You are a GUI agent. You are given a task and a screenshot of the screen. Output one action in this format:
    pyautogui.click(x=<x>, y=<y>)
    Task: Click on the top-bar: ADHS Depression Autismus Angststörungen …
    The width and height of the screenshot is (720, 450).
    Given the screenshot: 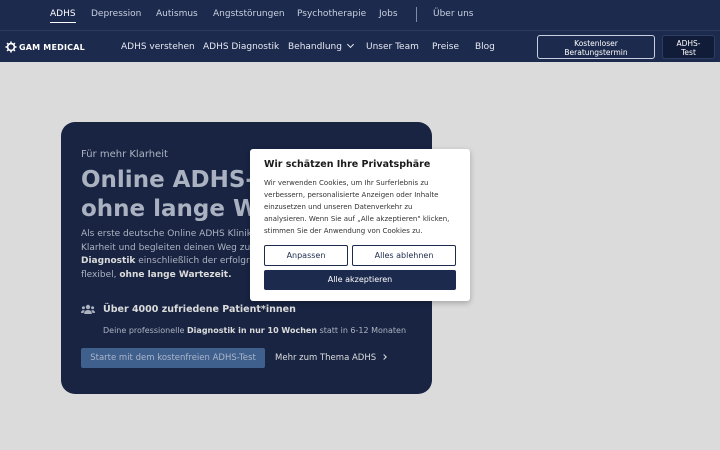 What is the action you would take?
    pyautogui.click(x=360, y=15)
    